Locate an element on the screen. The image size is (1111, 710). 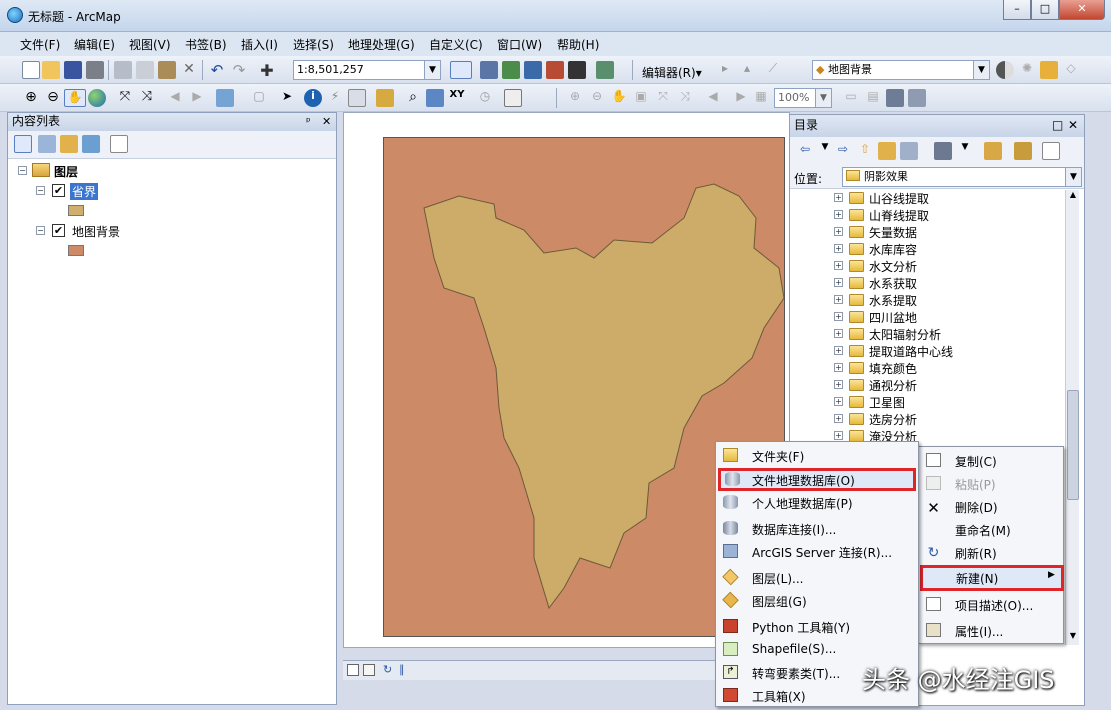
full-extent-globe-icon is located at coordinates (97, 98).